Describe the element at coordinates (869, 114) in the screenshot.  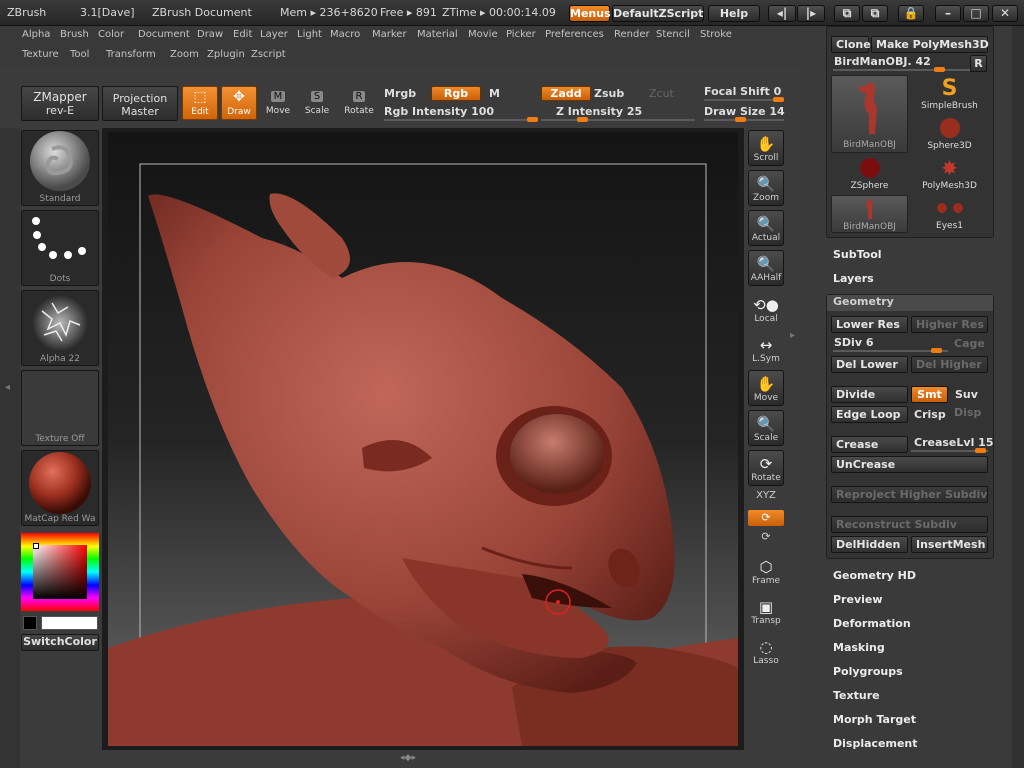
I see `tool-thumb-birdman: BirdManOBJ` at that location.